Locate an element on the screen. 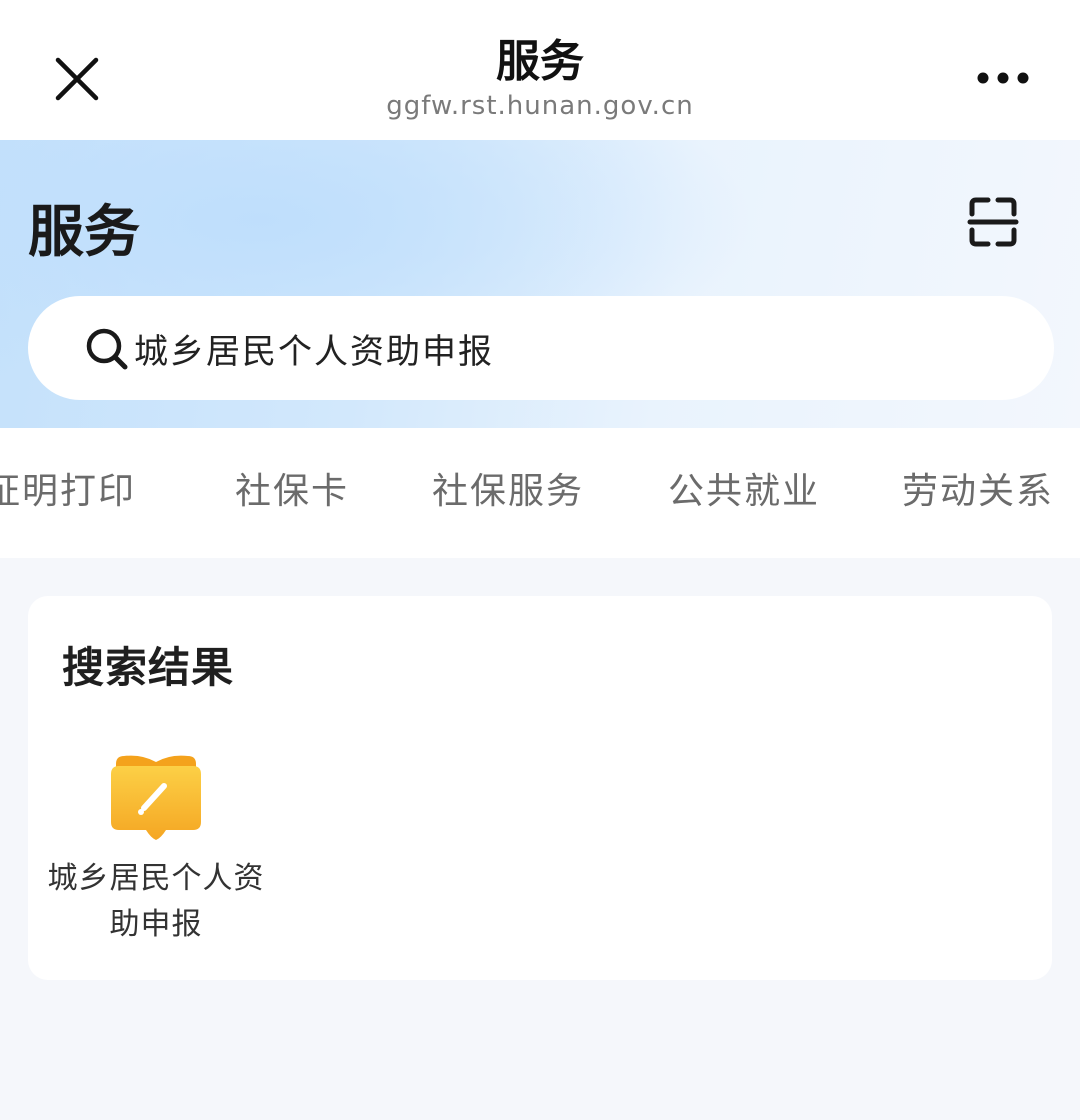 This screenshot has height=1120, width=1080. scan-button is located at coordinates (993, 222).